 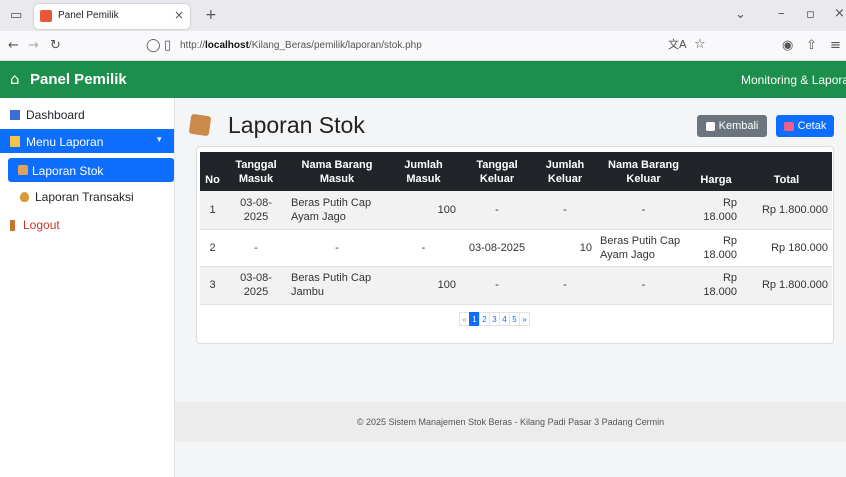 What do you see at coordinates (13, 45) in the screenshot?
I see `back-icon: ←` at bounding box center [13, 45].